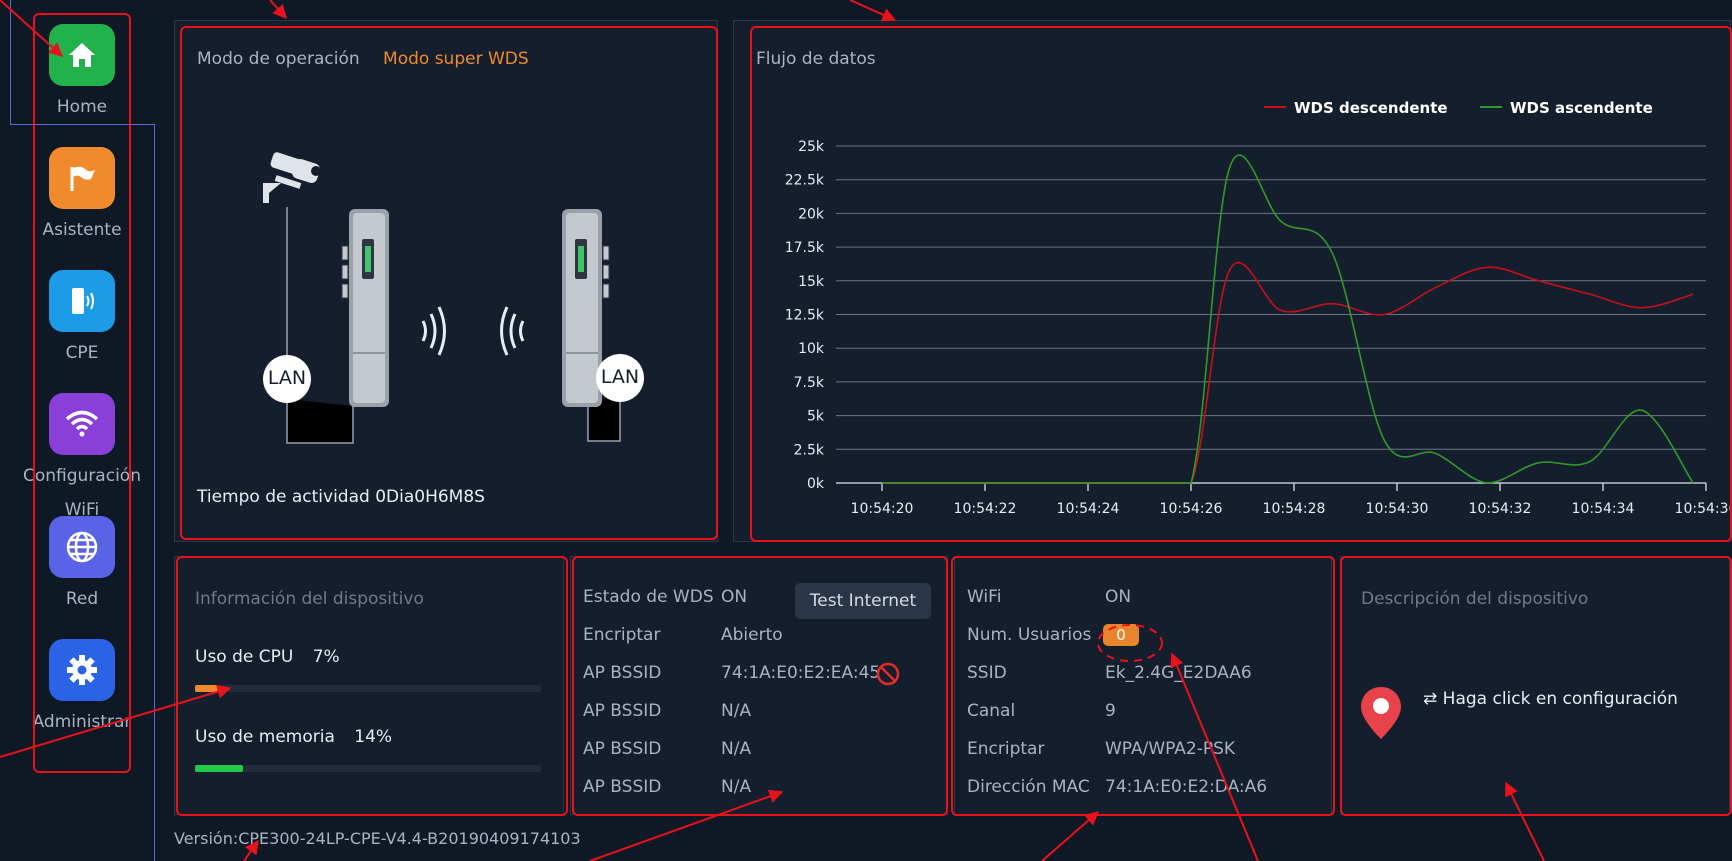  I want to click on cpe-device-left, so click(365, 308).